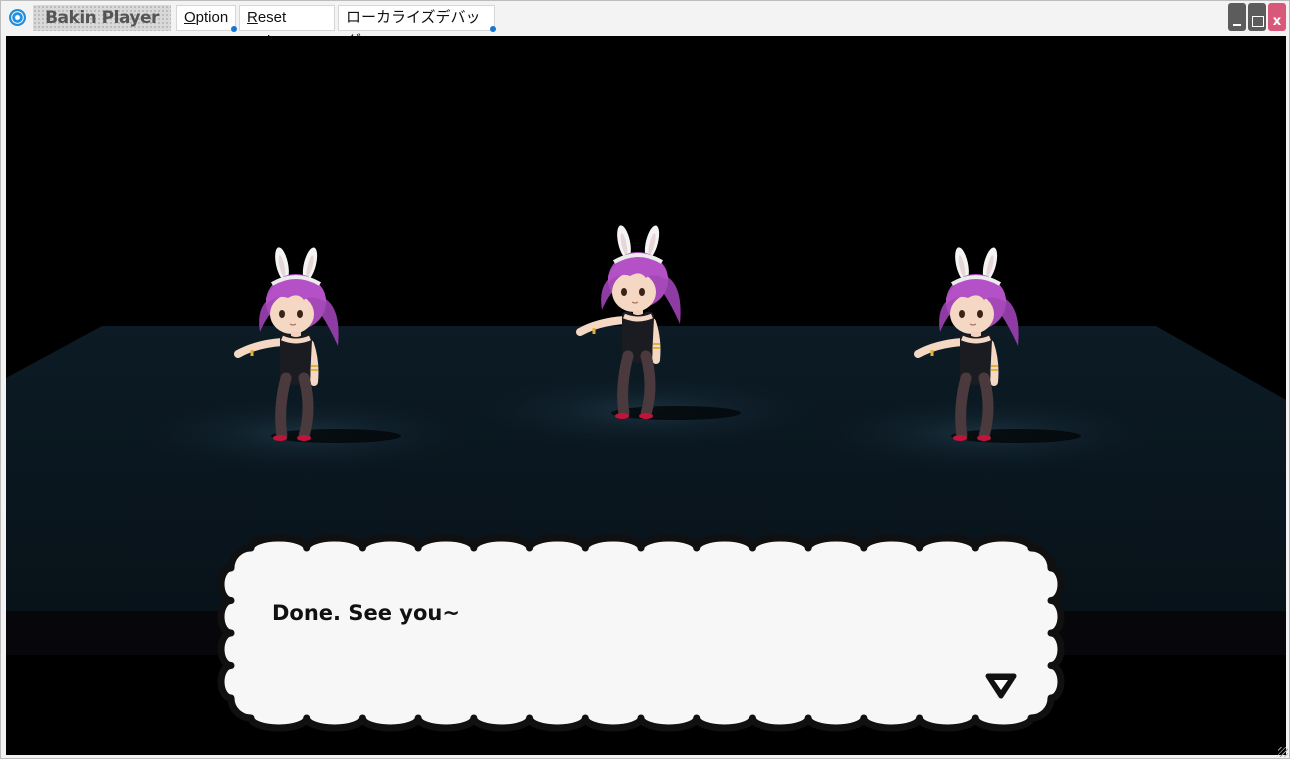 The height and width of the screenshot is (759, 1290). I want to click on reset-accel: R, so click(252, 17).